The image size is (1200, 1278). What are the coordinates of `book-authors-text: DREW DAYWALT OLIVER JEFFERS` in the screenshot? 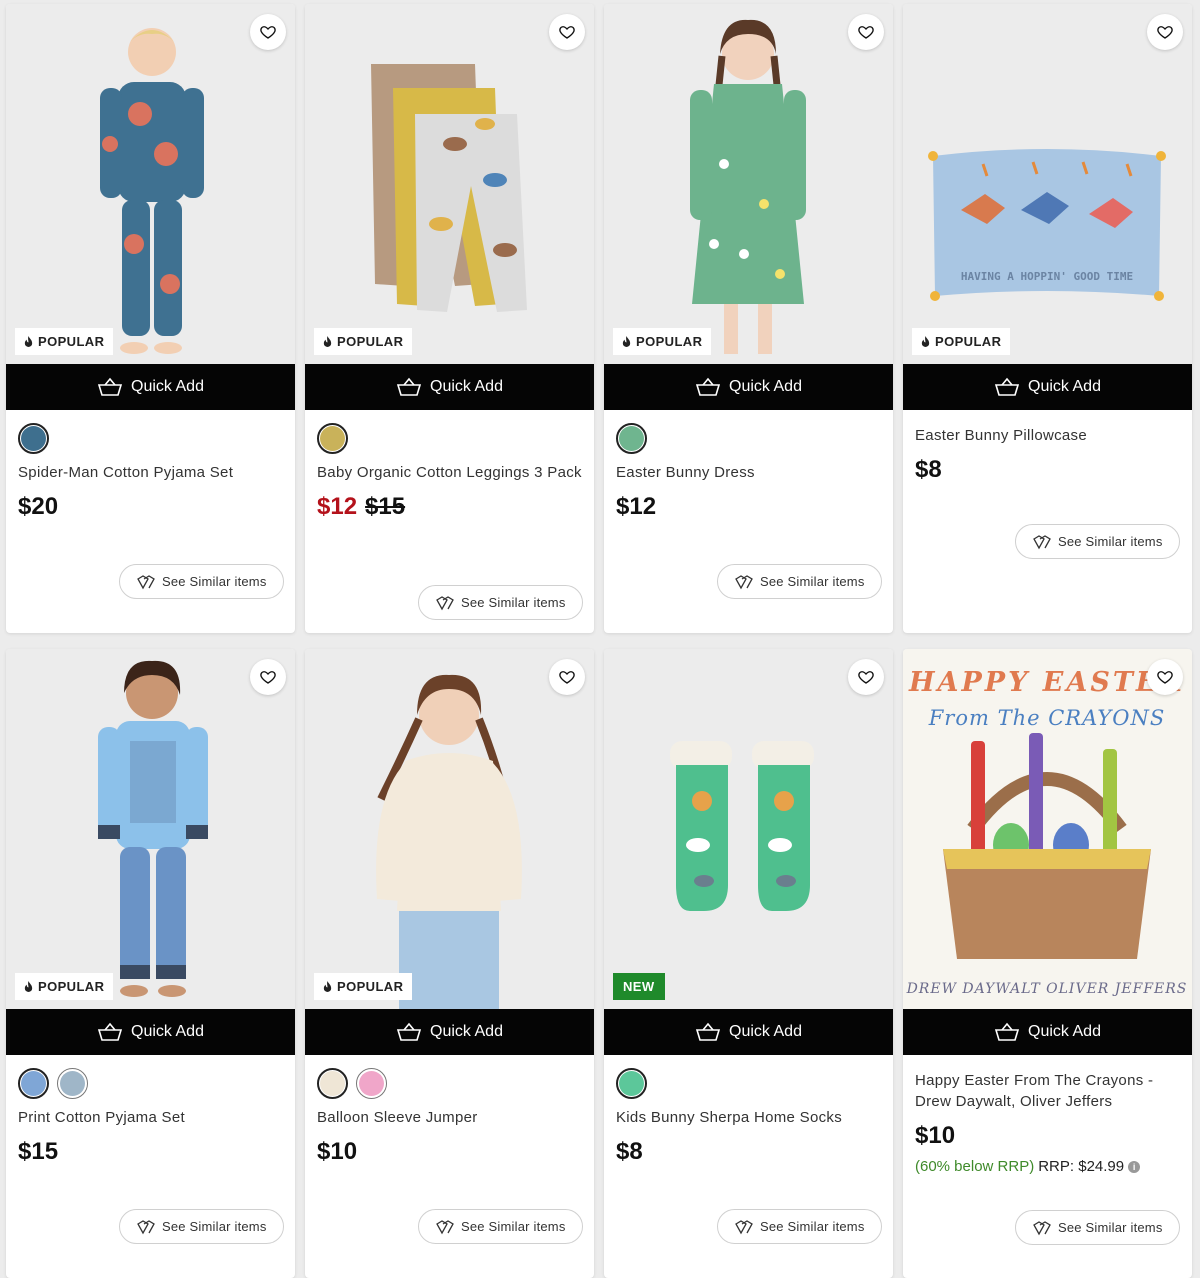 It's located at (1047, 989).